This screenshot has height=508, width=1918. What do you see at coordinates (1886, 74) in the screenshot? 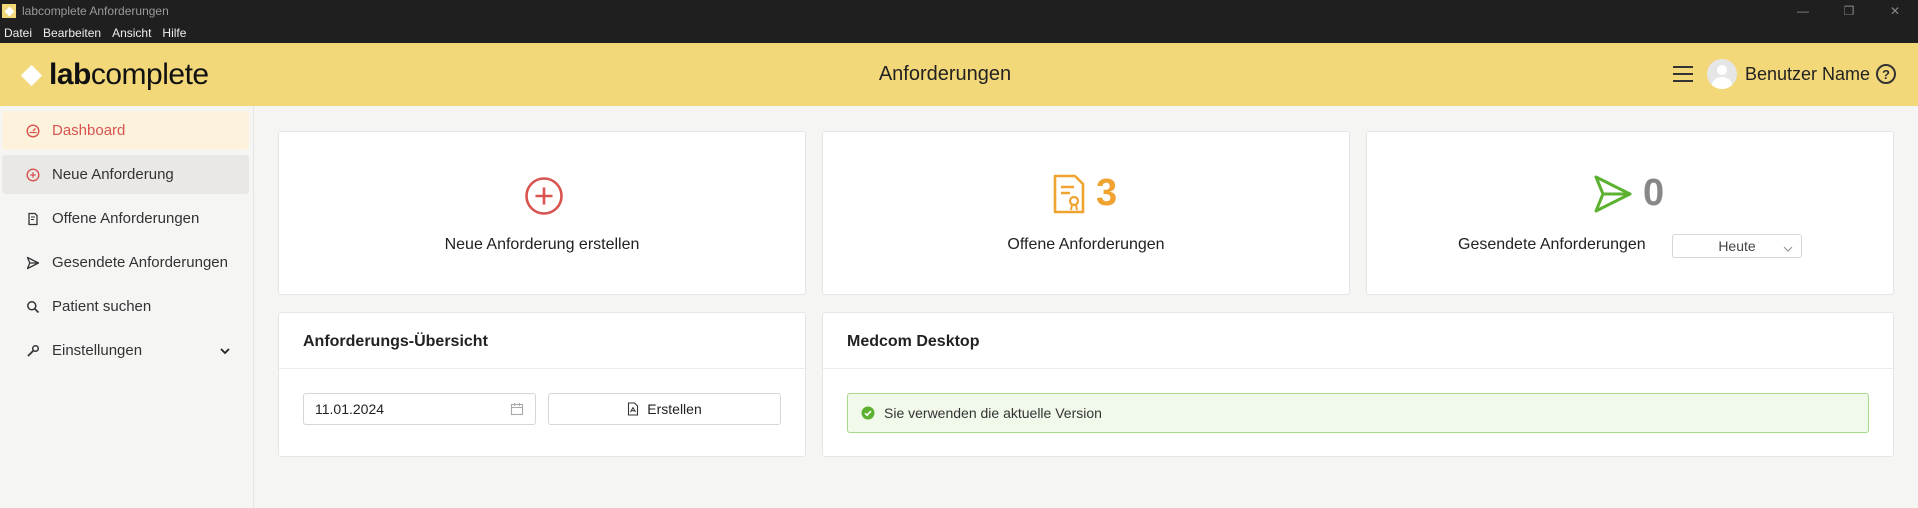
I see `help-icon: ?` at bounding box center [1886, 74].